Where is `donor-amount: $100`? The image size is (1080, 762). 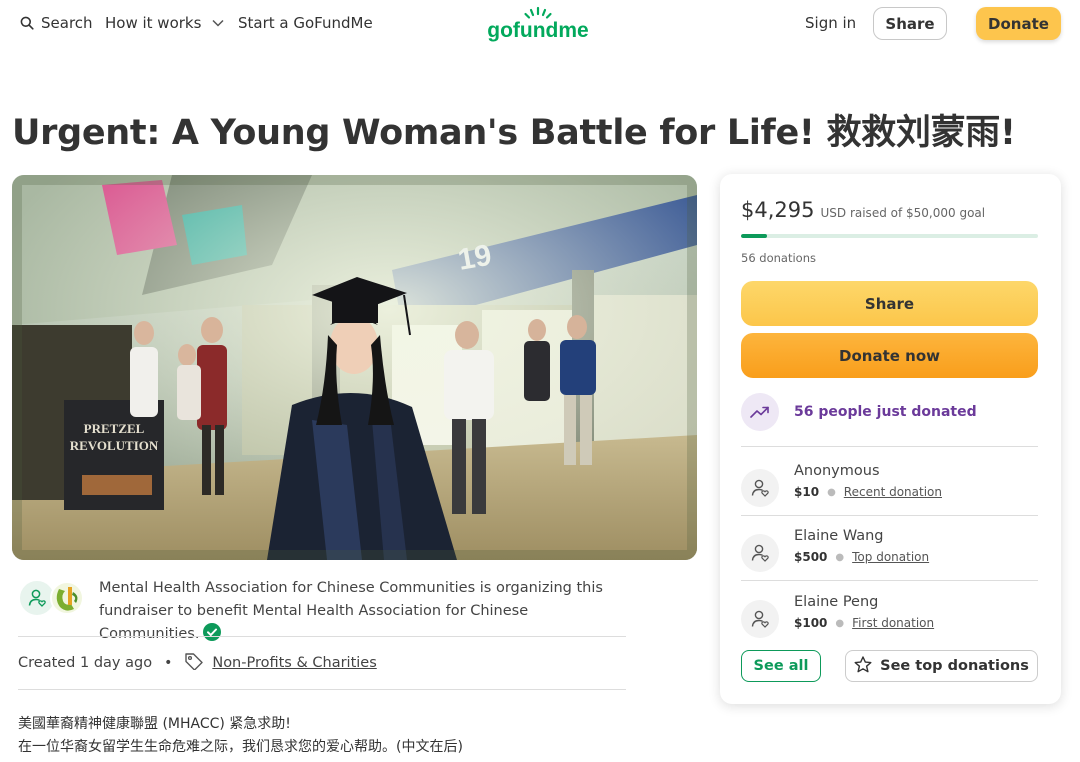
donor-amount: $100 is located at coordinates (811, 623).